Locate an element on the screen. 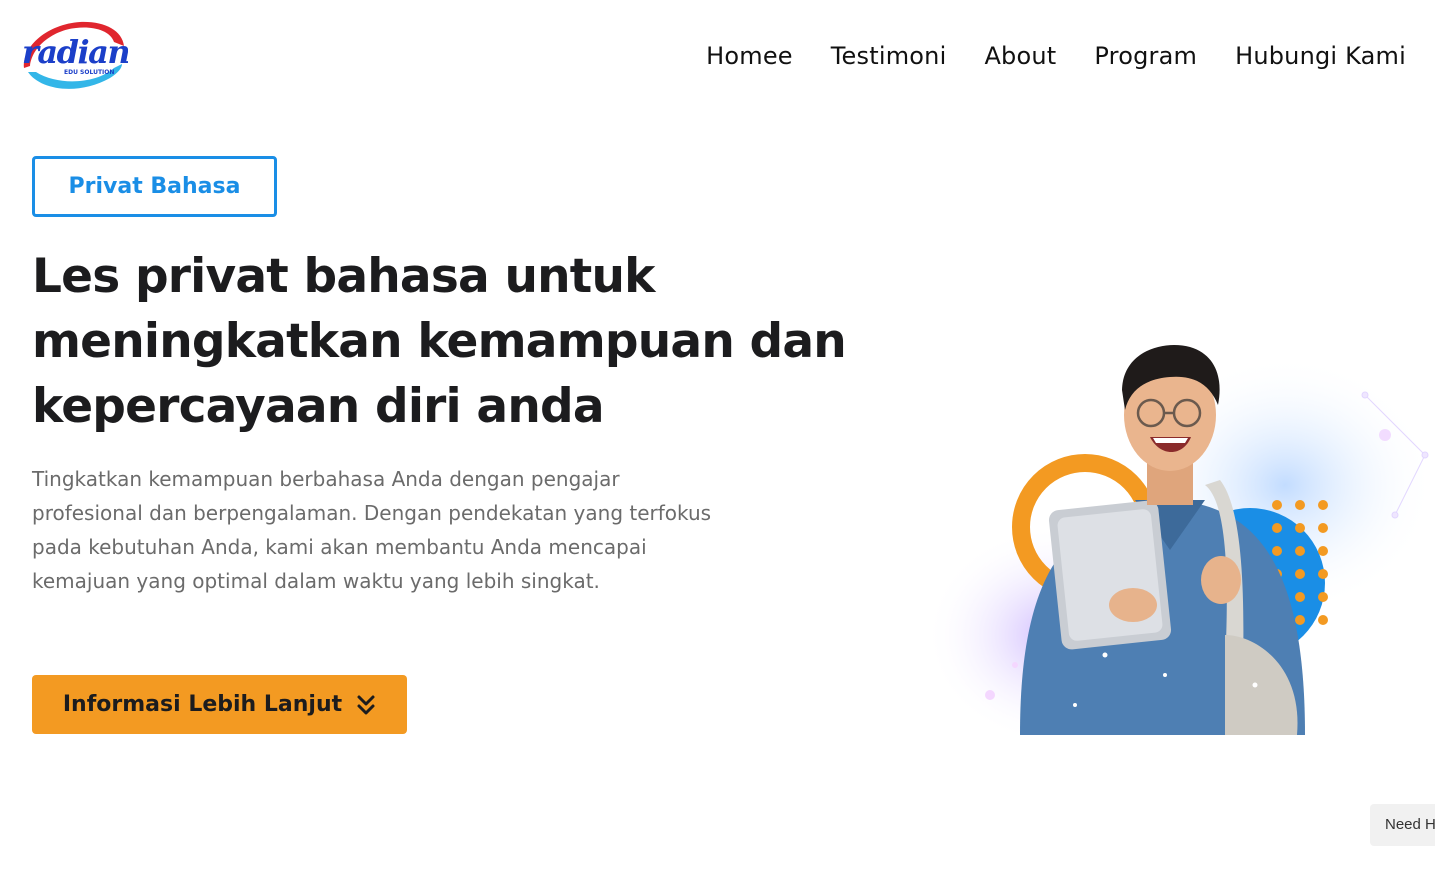 The image size is (1435, 894). svg-text: radian is located at coordinates (75, 52).